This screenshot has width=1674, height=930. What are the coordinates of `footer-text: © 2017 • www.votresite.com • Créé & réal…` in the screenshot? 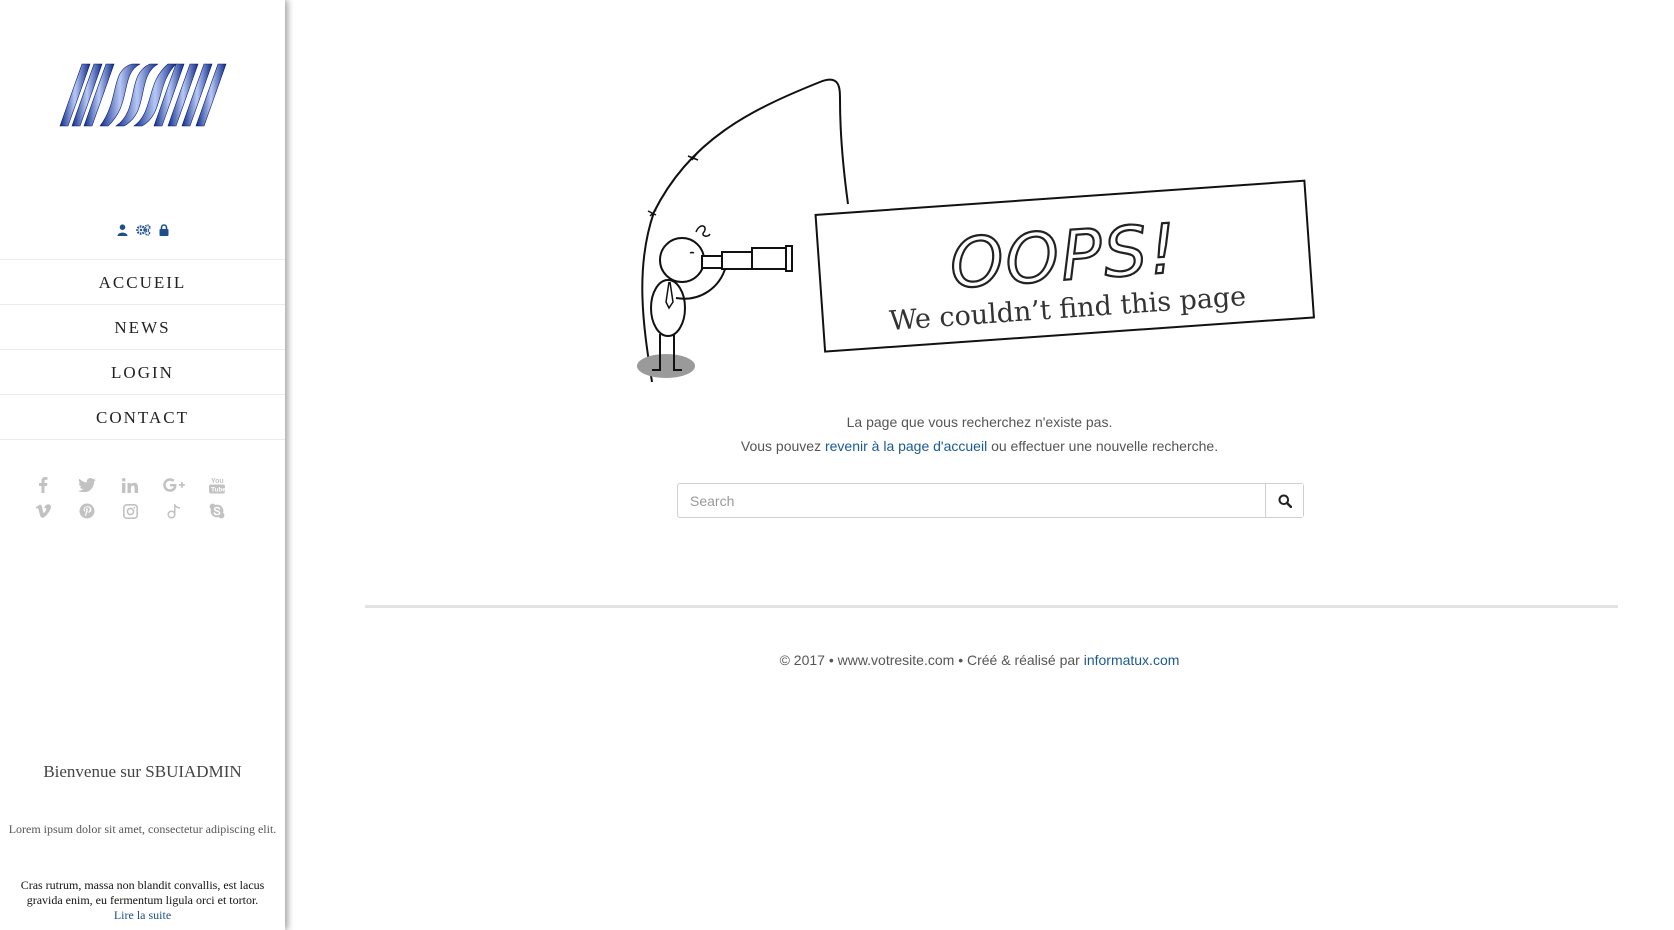 It's located at (931, 660).